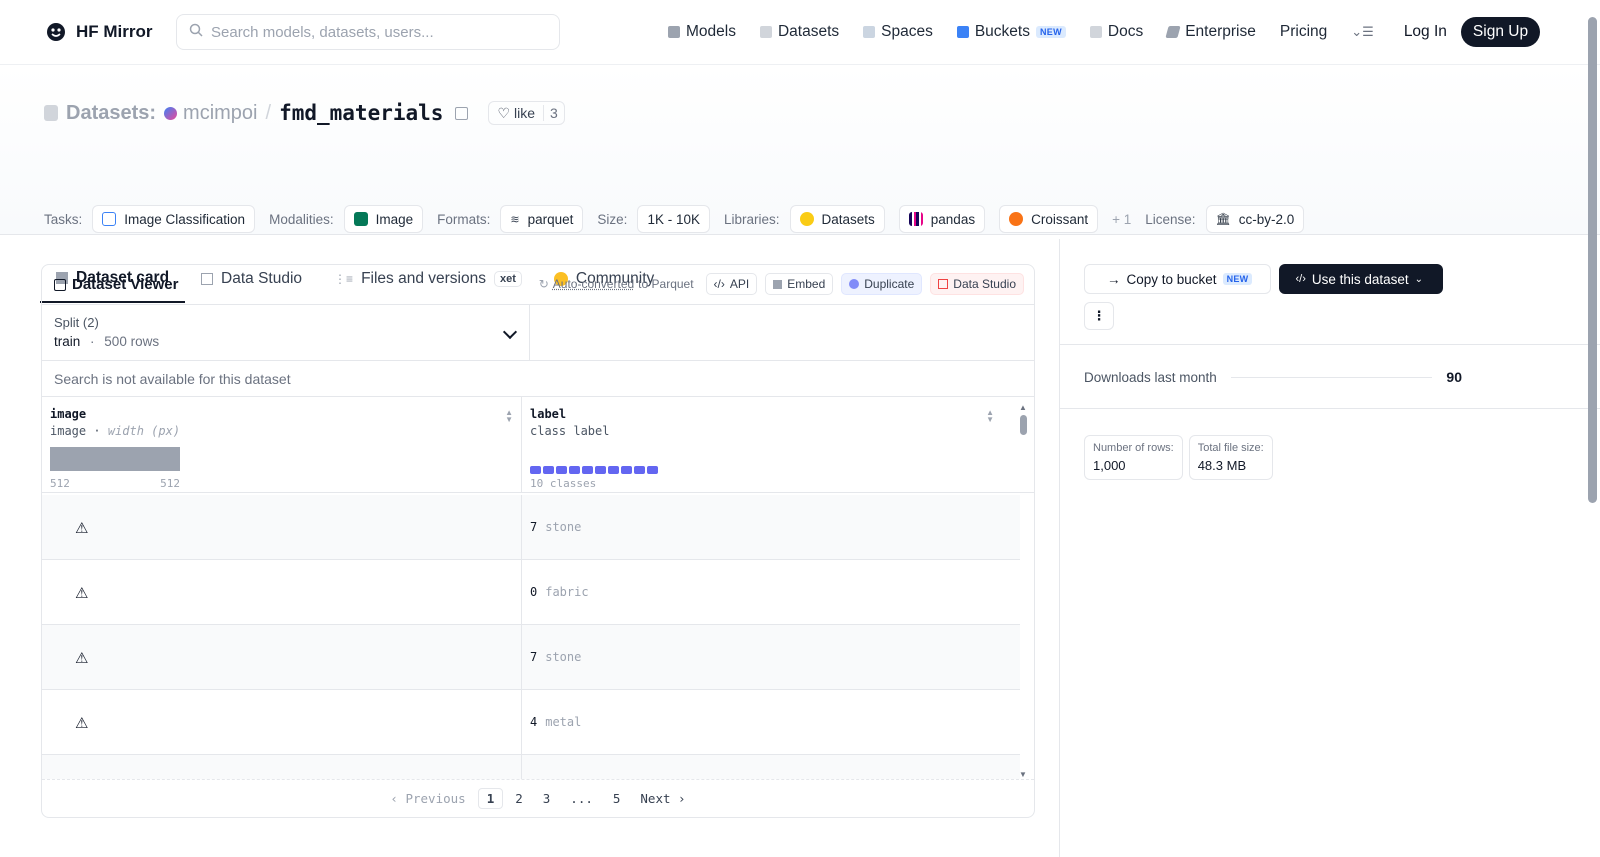 The height and width of the screenshot is (857, 1600). Describe the element at coordinates (56, 32) in the screenshot. I see `hf-logo-icon` at that location.